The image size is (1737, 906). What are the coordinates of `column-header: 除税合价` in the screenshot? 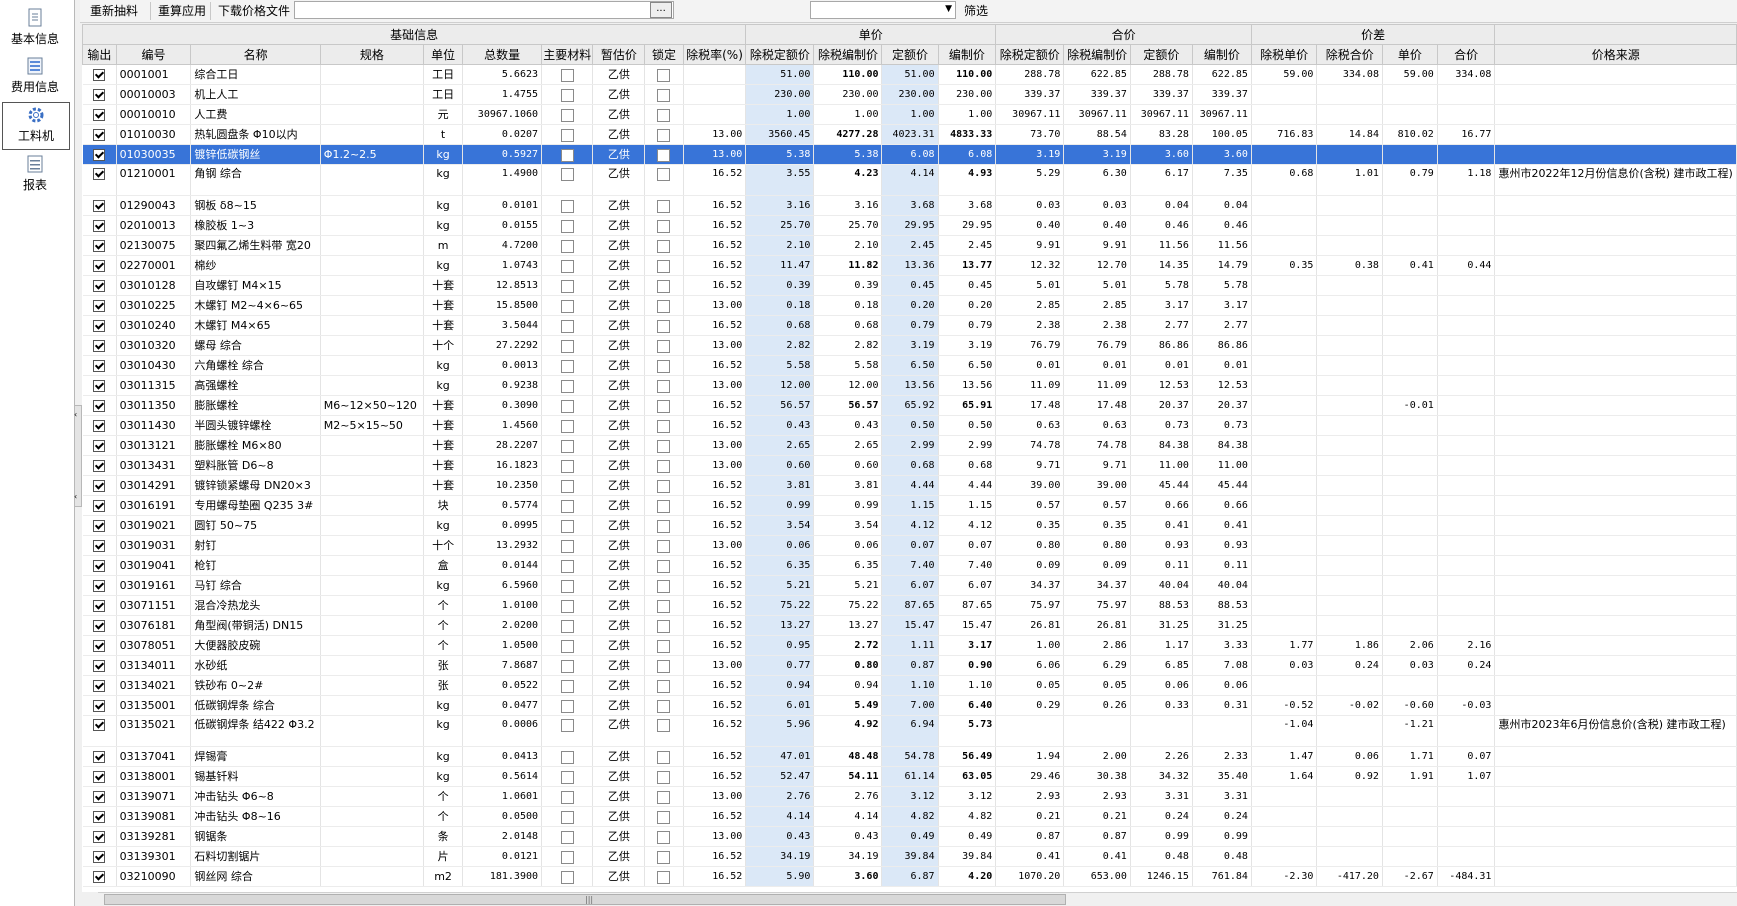 It's located at (1349, 54).